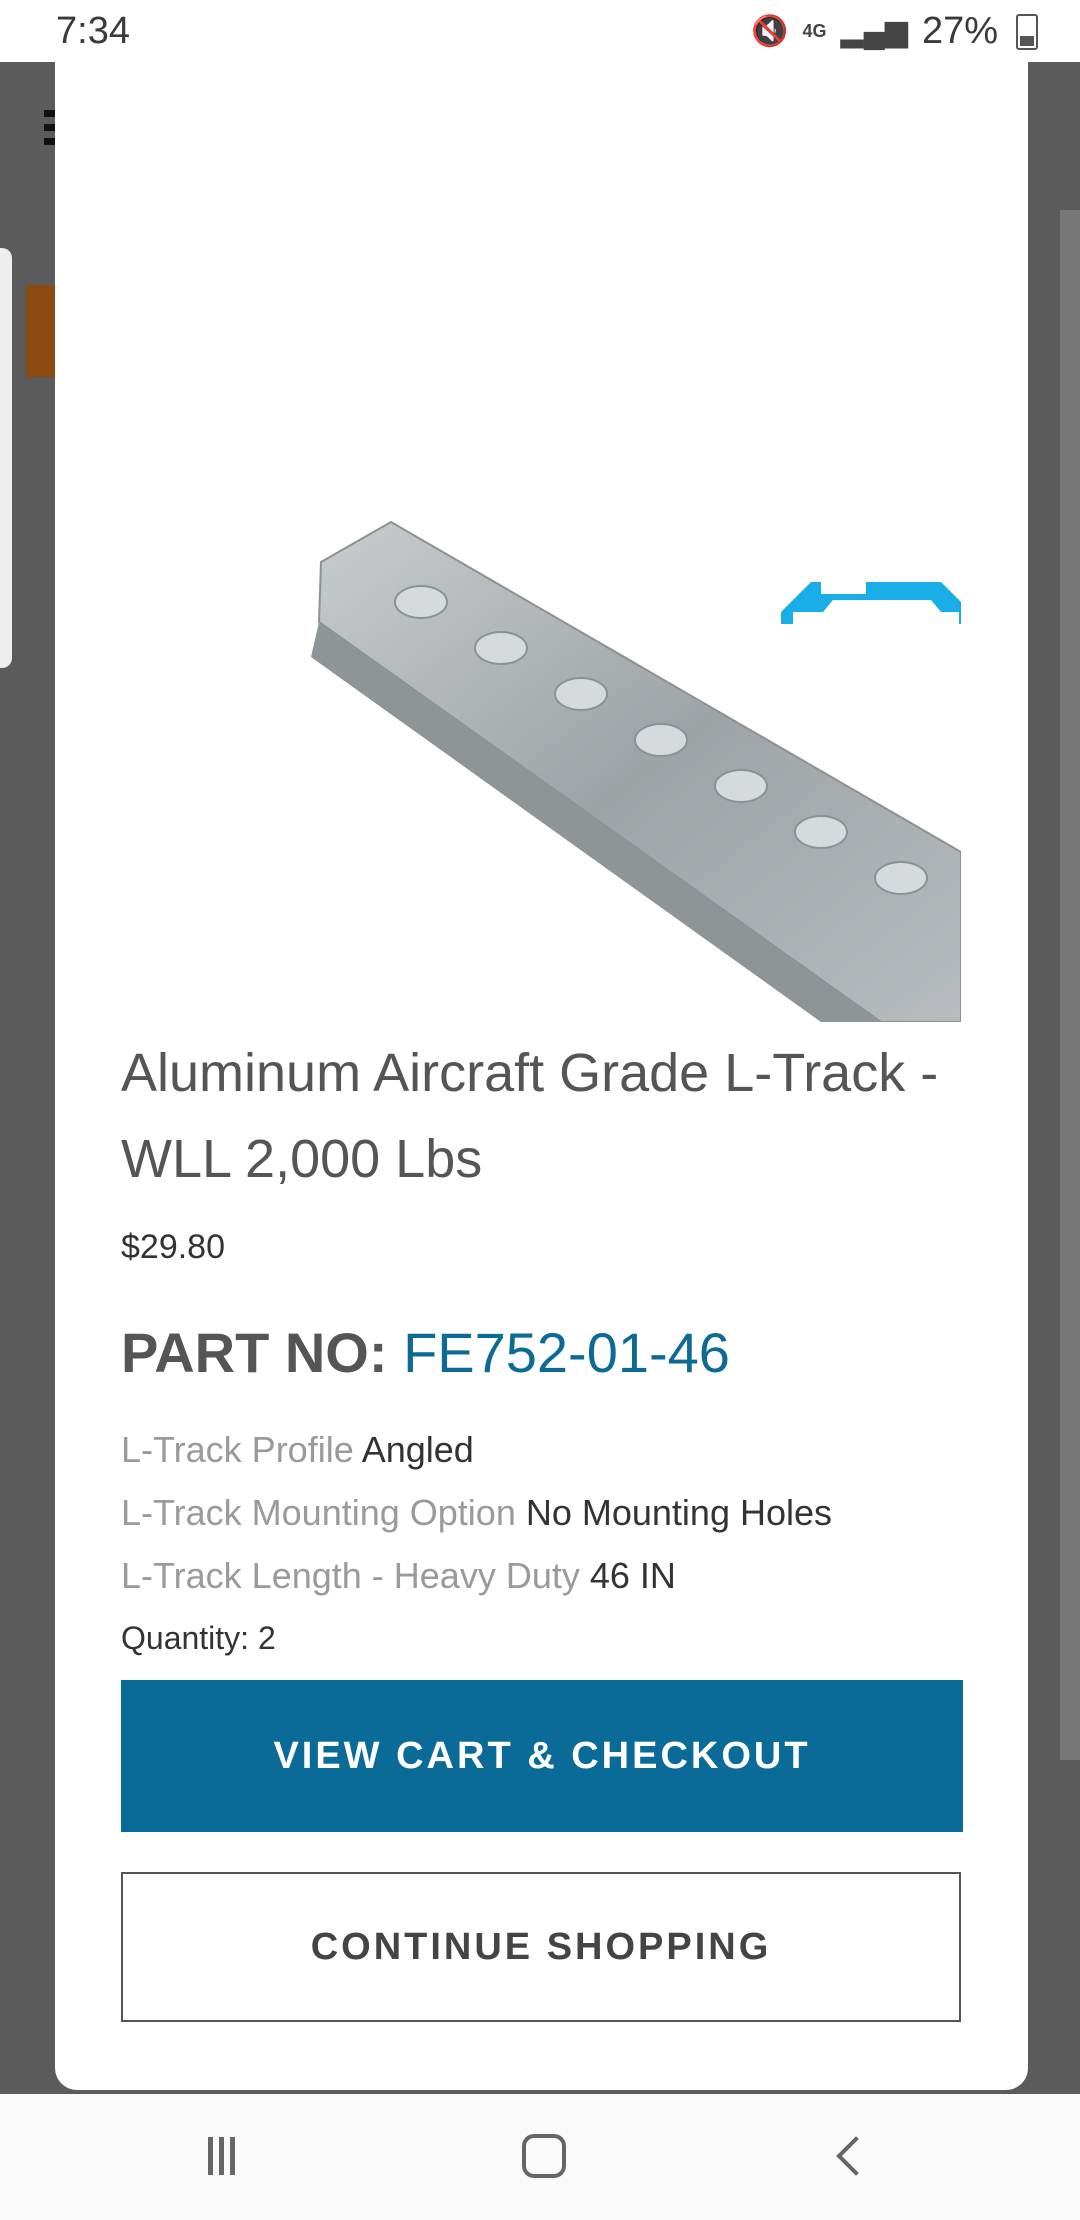 The height and width of the screenshot is (2220, 1080). What do you see at coordinates (243, 2156) in the screenshot?
I see `recent-apps-icon` at bounding box center [243, 2156].